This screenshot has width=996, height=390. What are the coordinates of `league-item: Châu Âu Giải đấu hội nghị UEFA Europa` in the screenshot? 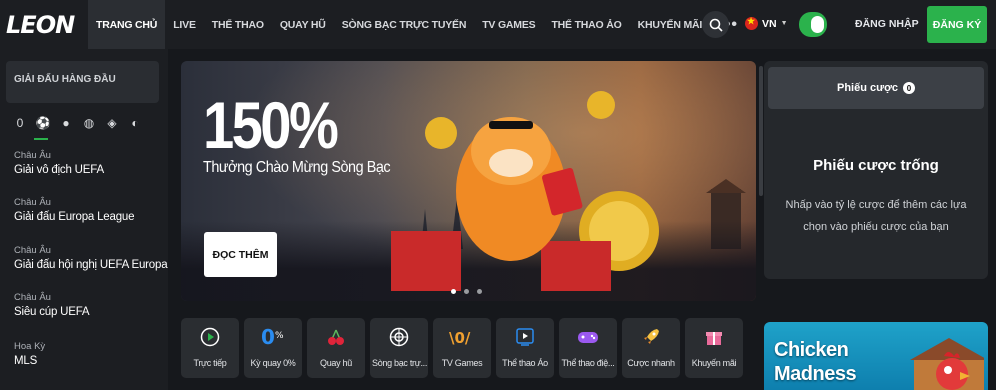 It's located at (91, 258).